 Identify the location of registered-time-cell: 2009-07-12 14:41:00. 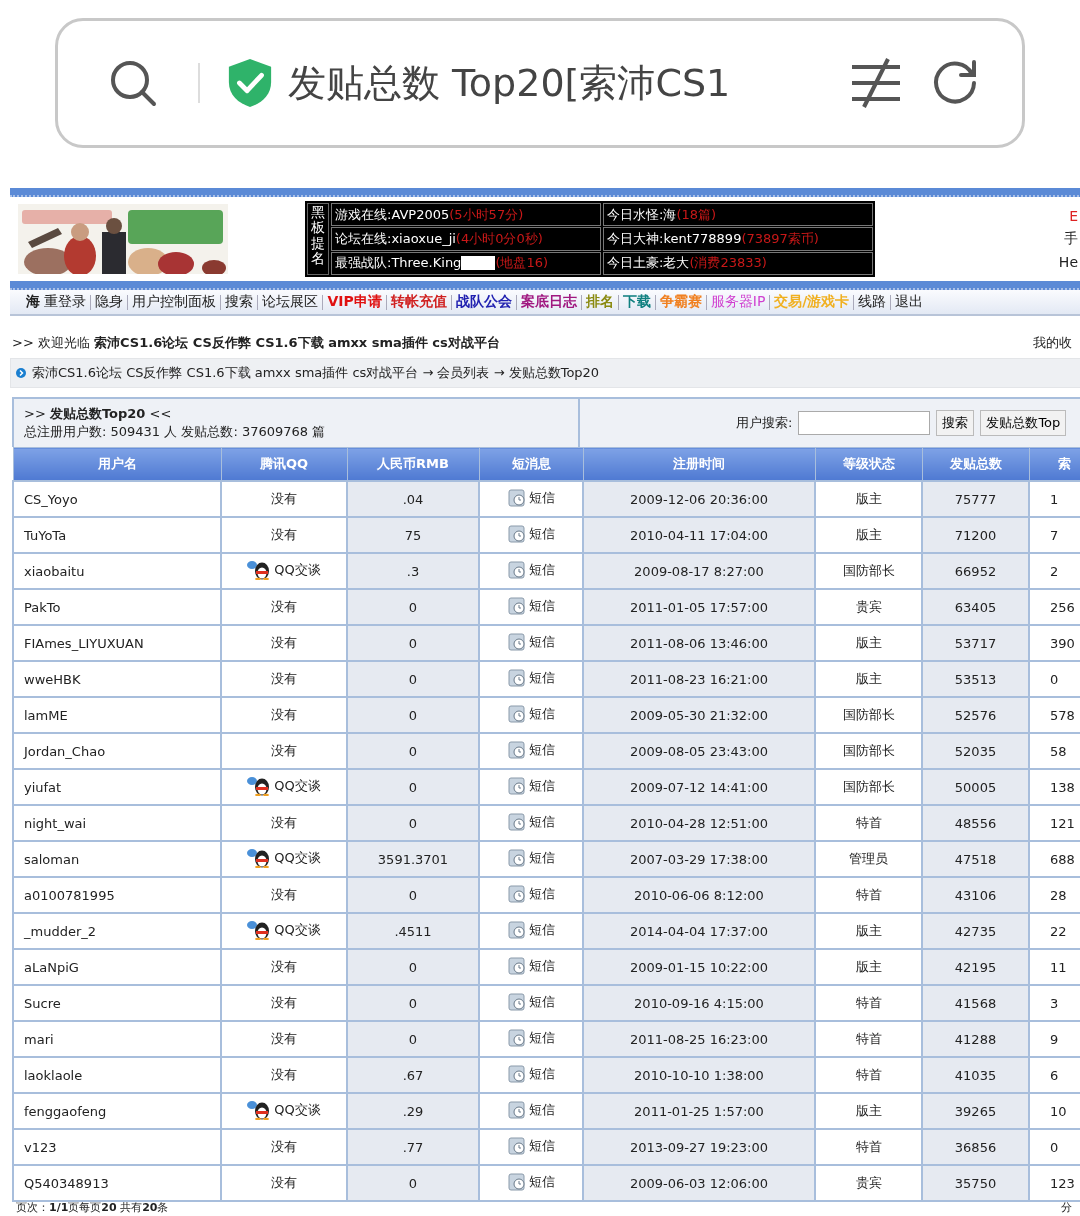
(699, 787).